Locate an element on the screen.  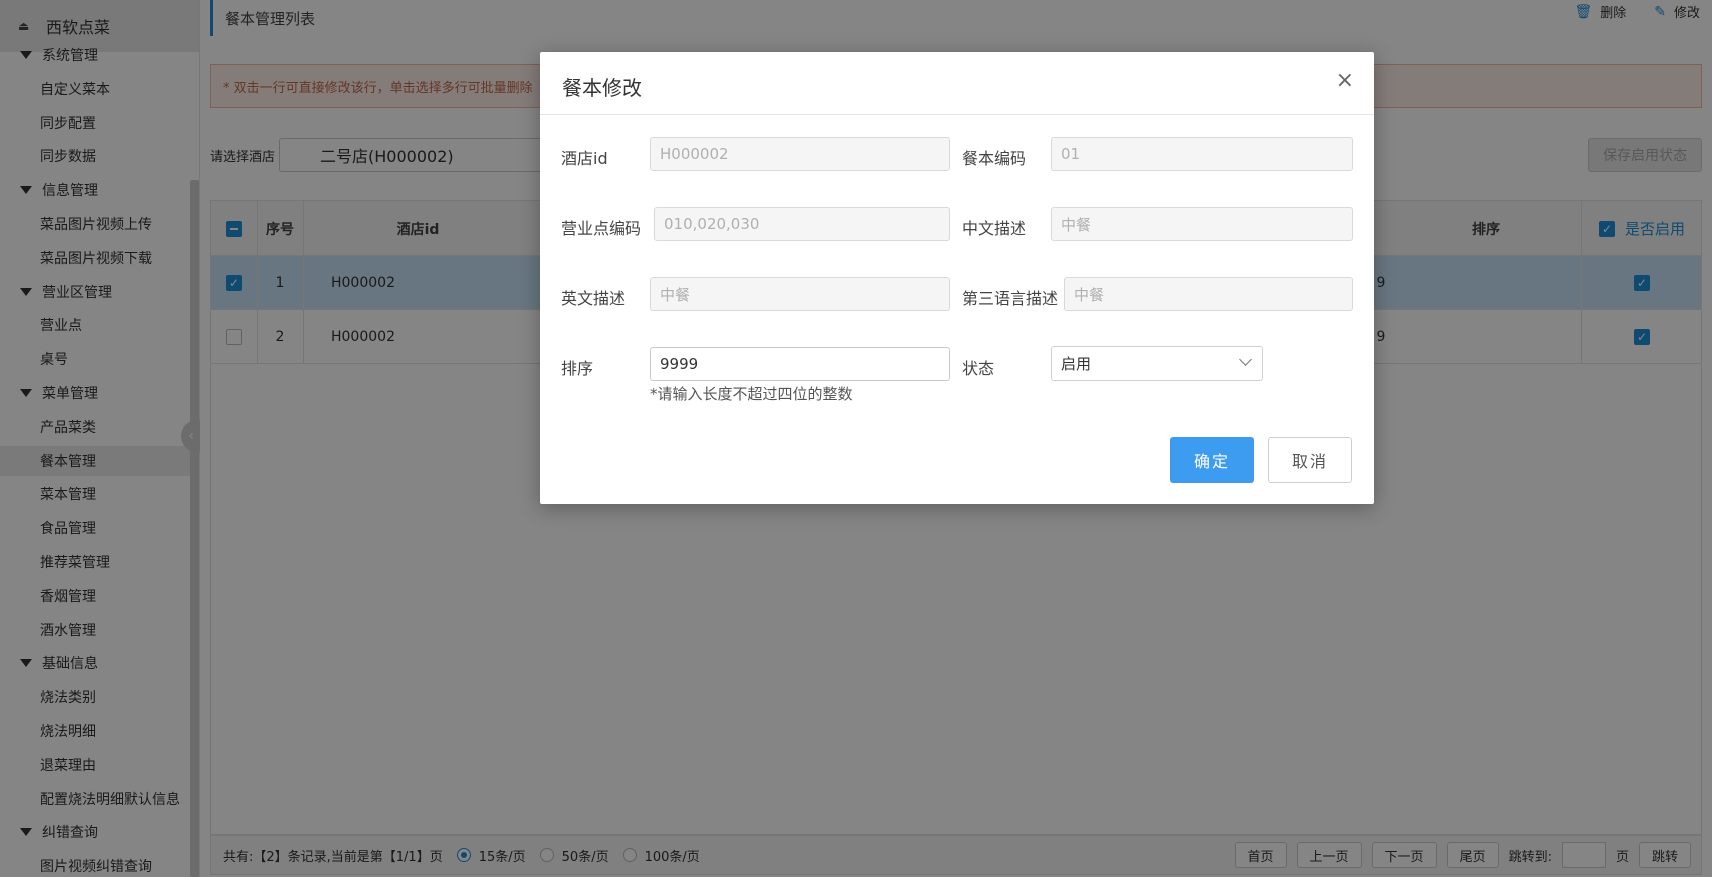
dialog-title: 餐本修改 is located at coordinates (602, 88).